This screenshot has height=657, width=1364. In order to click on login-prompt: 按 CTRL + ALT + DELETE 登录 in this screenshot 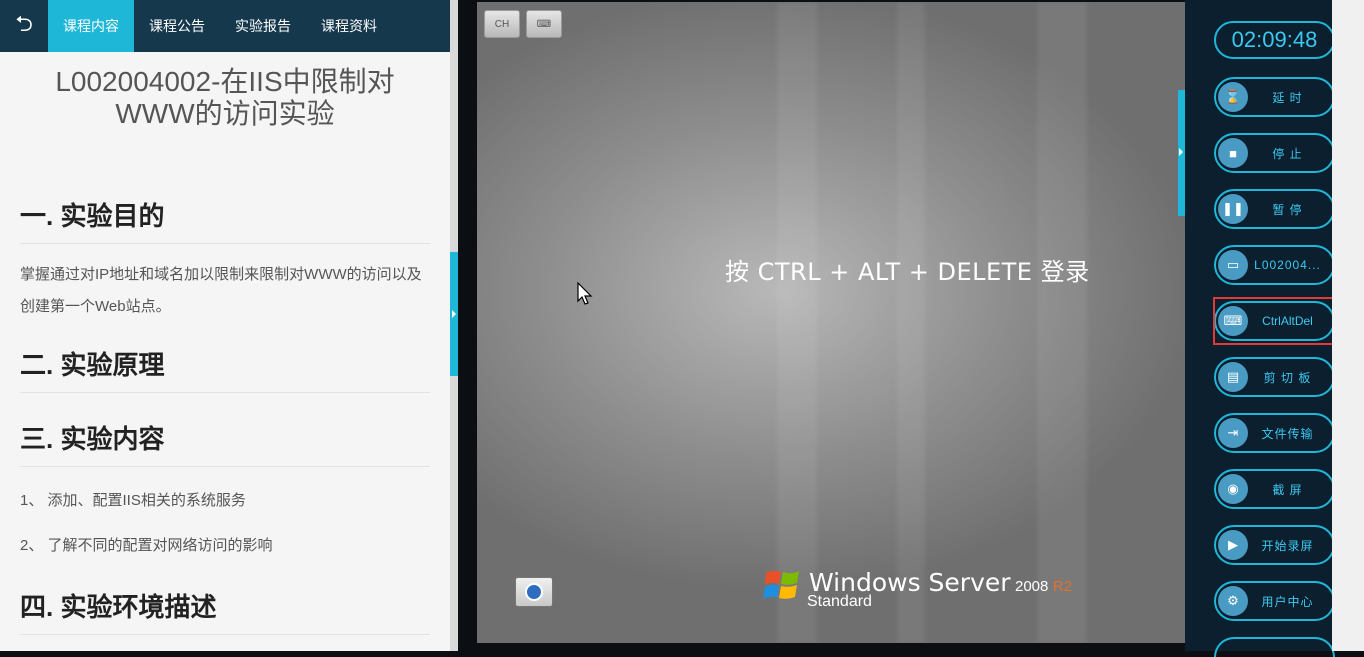, I will do `click(907, 272)`.